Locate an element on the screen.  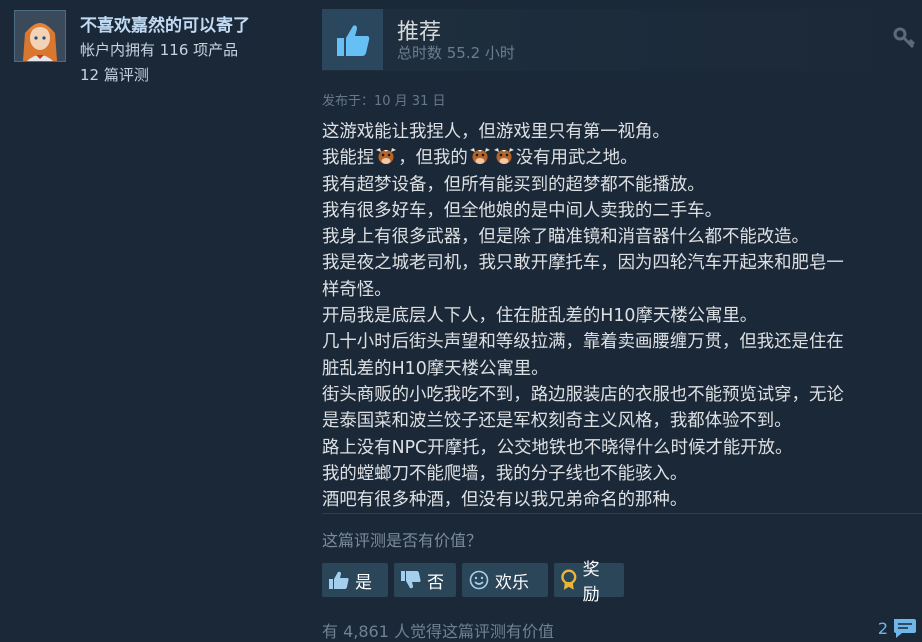
award-label: 奖励 is located at coordinates (591, 582).